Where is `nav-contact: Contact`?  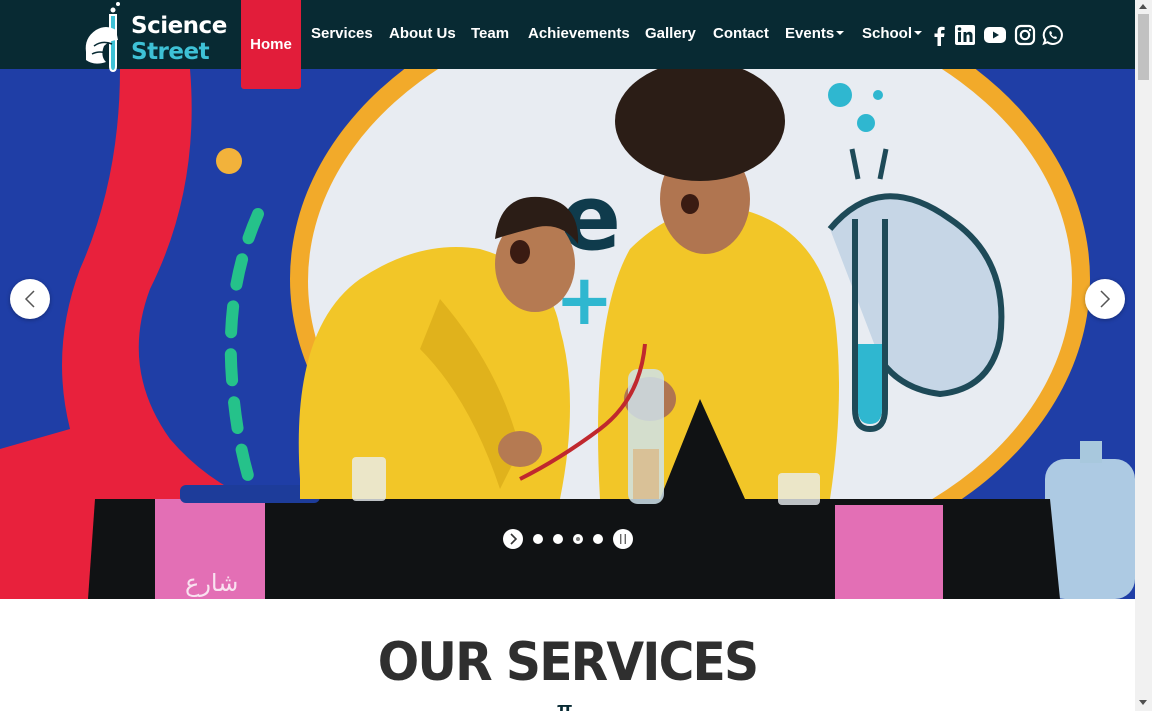
nav-contact: Contact is located at coordinates (741, 33).